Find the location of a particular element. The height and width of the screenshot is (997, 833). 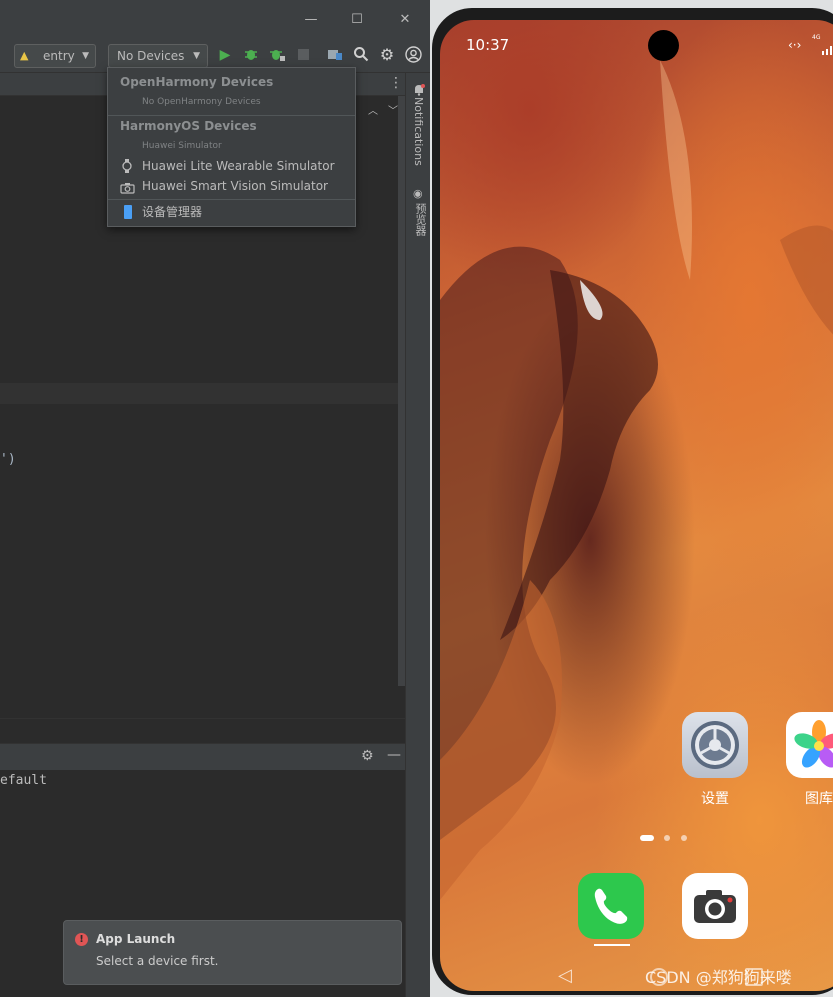

watermark: CSDN @郑狗狗来喽 is located at coordinates (718, 977).